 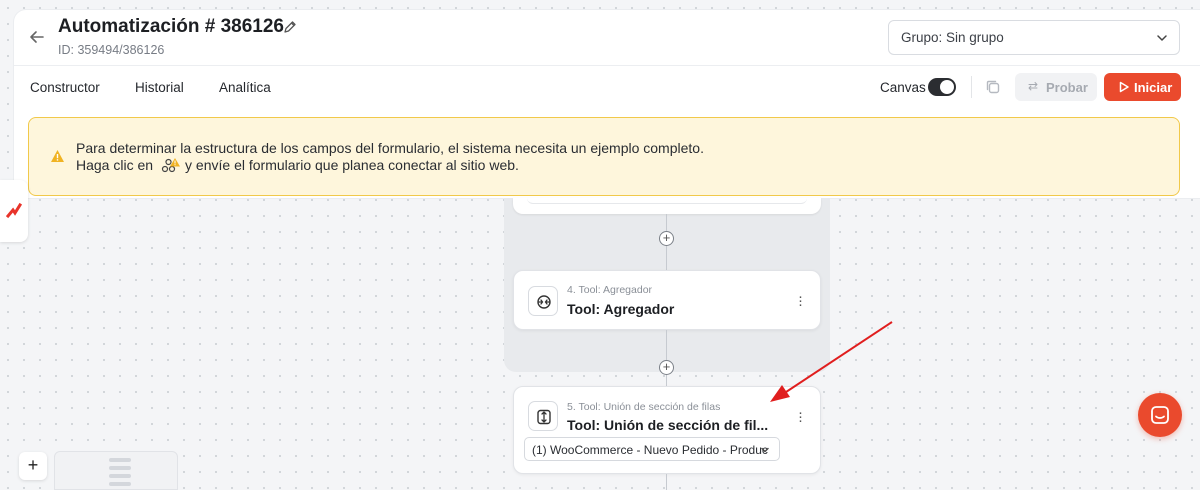 I want to click on page-title: Automatización # 386126, so click(x=171, y=26).